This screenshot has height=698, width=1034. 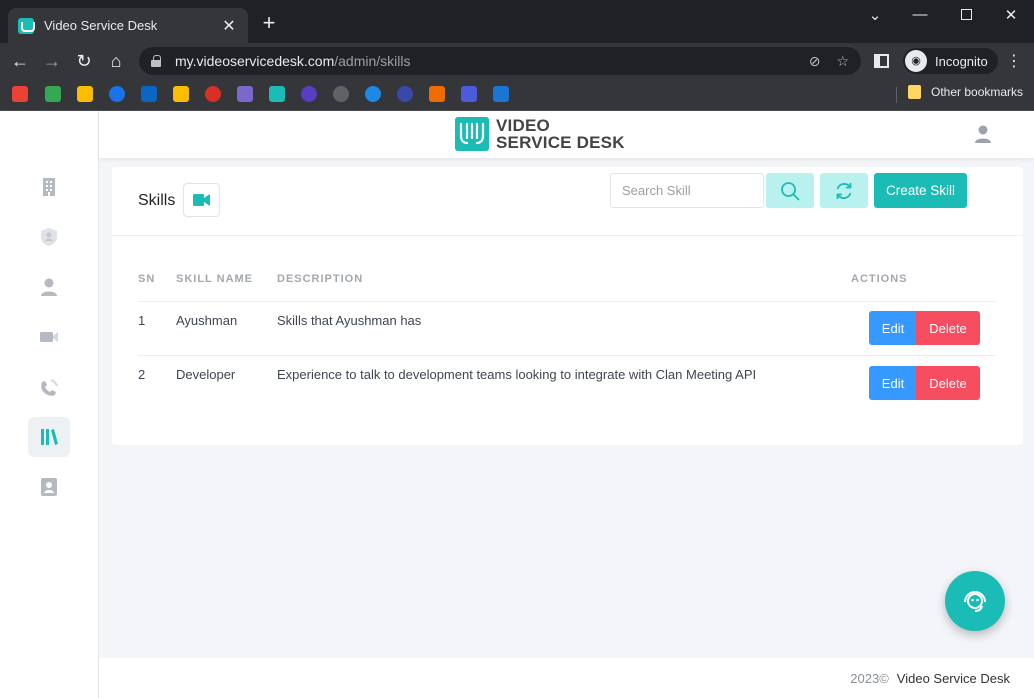 What do you see at coordinates (53, 94) in the screenshot?
I see `google-meet-icon` at bounding box center [53, 94].